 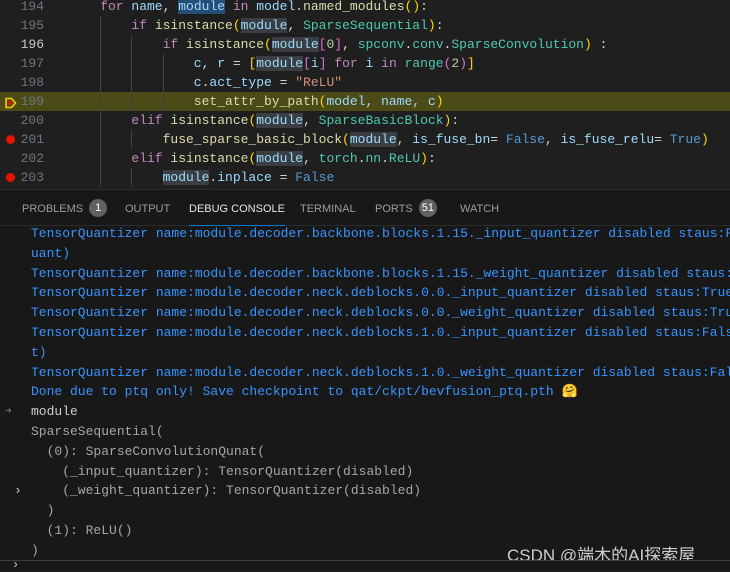 What do you see at coordinates (373, 158) in the screenshot?
I see `code-token: nn` at bounding box center [373, 158].